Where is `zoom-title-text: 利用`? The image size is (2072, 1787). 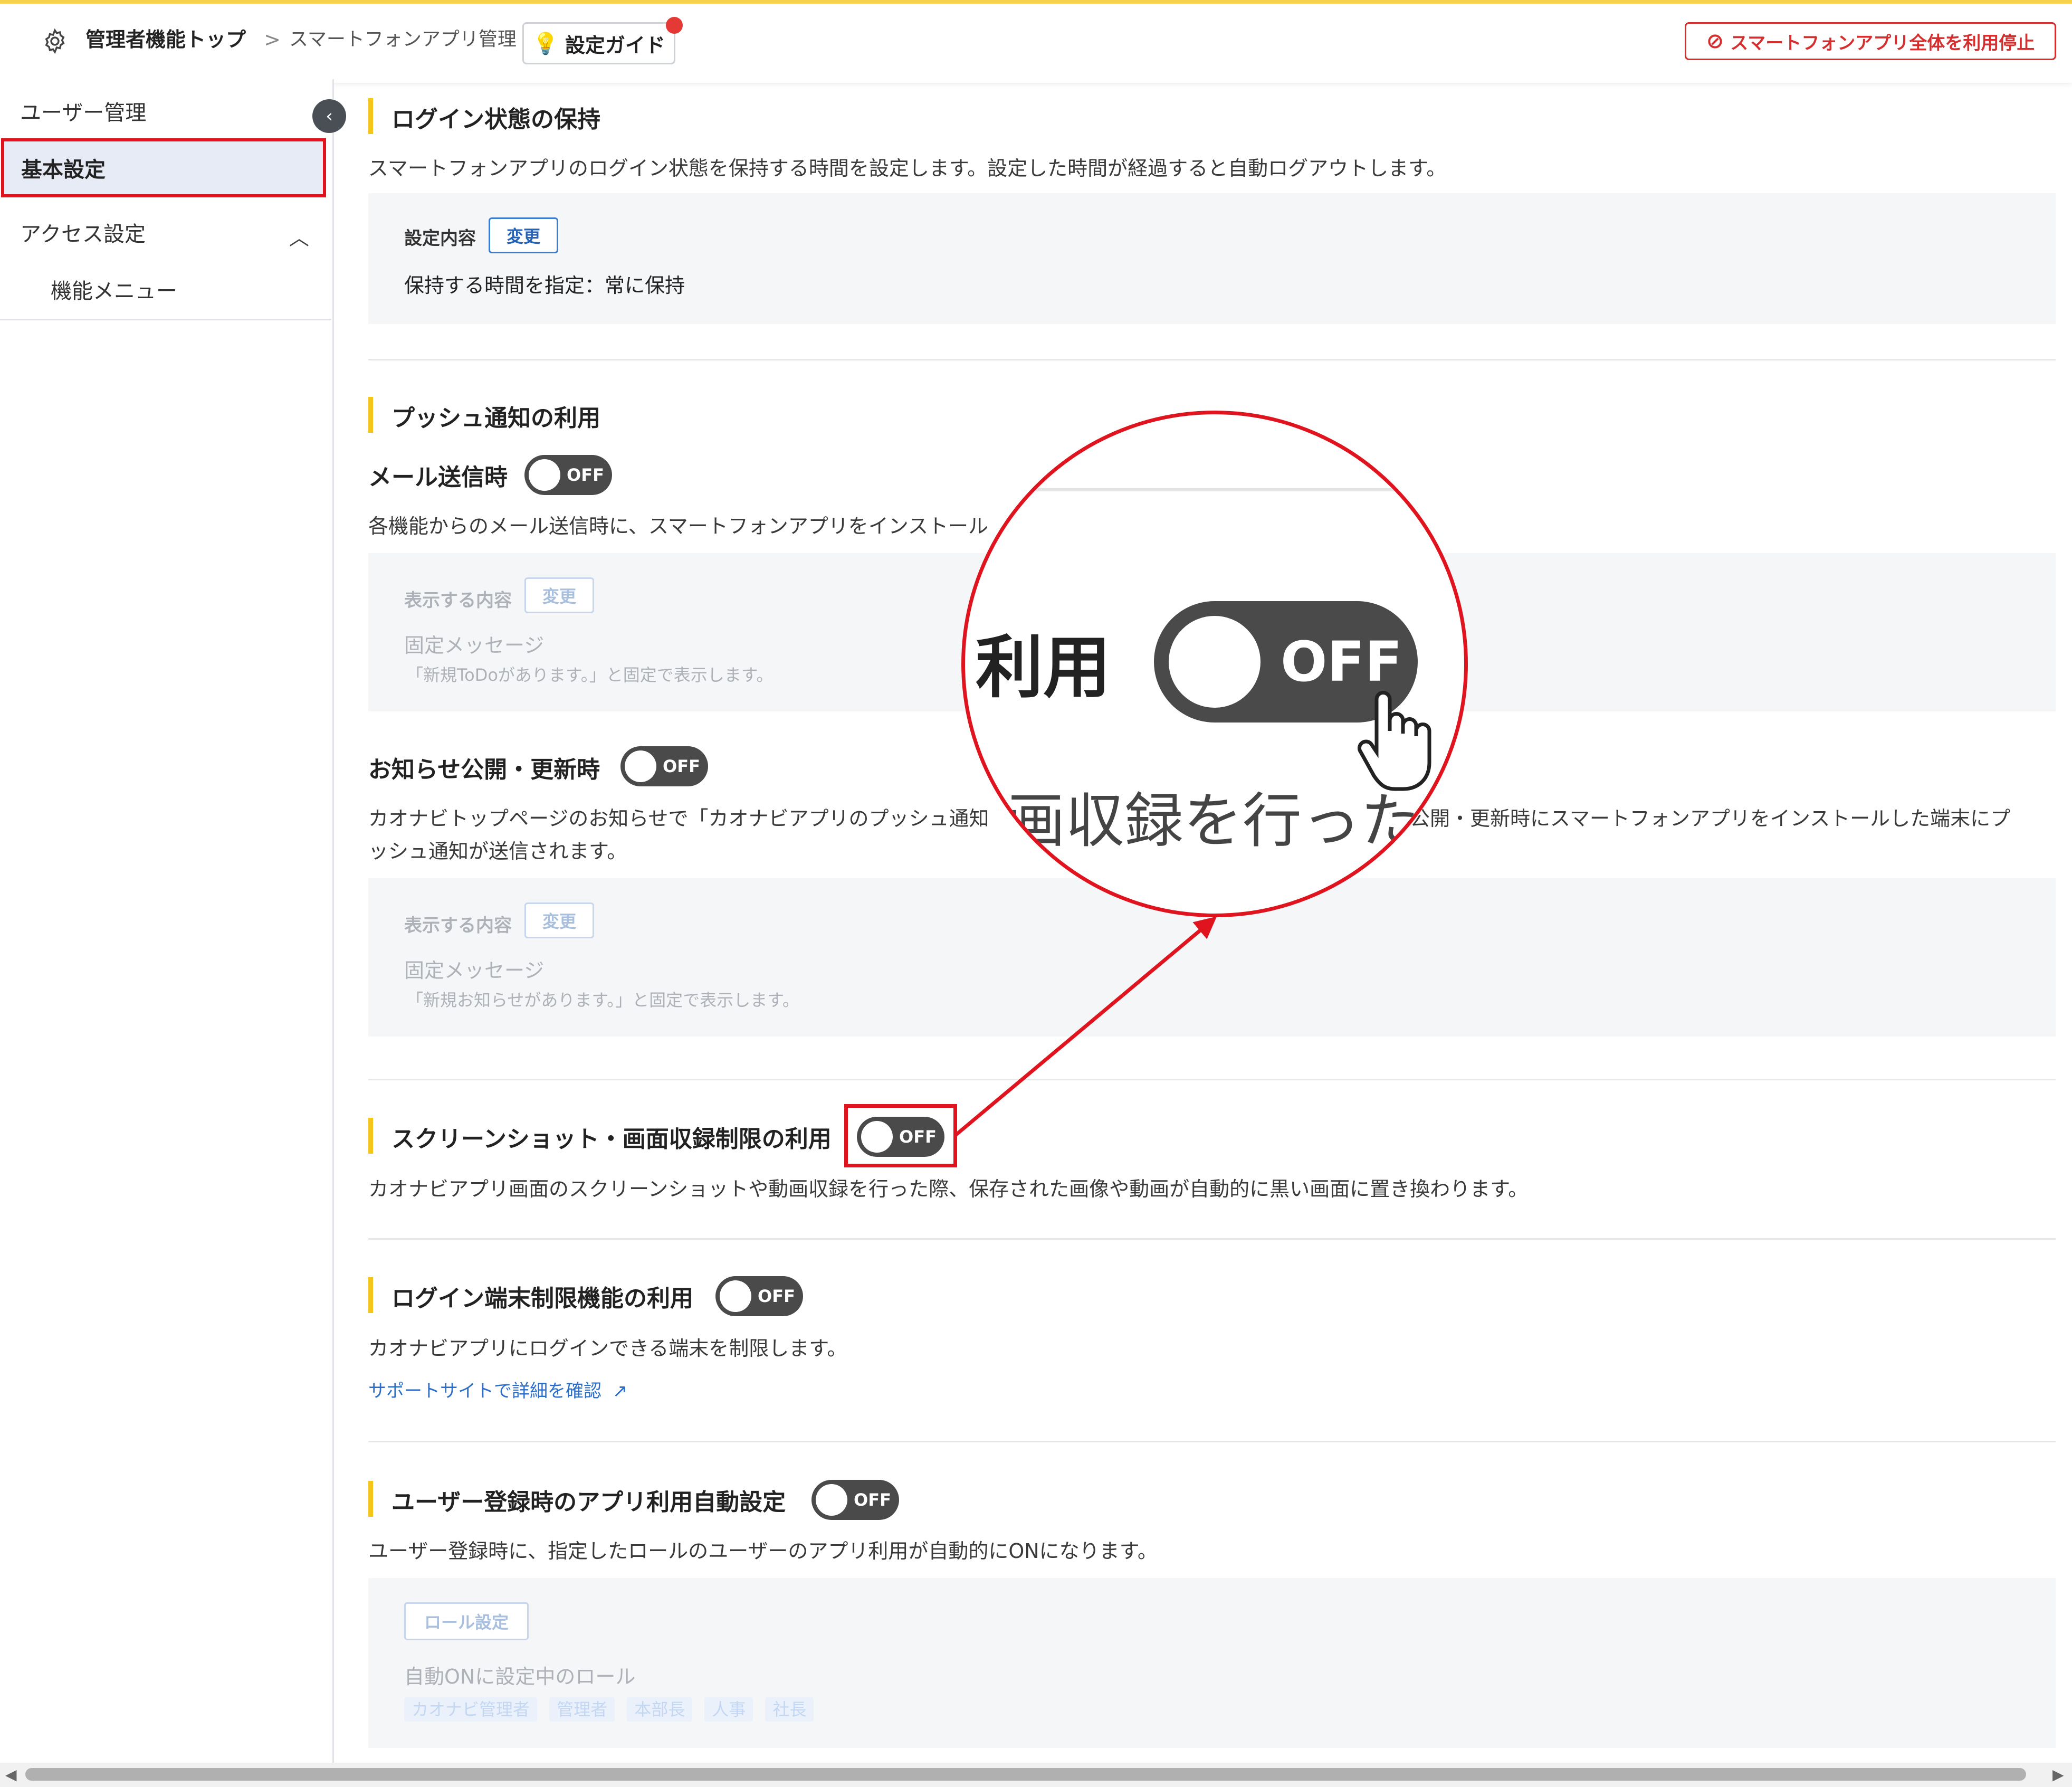
zoom-title-text: 利用 is located at coordinates (1043, 668).